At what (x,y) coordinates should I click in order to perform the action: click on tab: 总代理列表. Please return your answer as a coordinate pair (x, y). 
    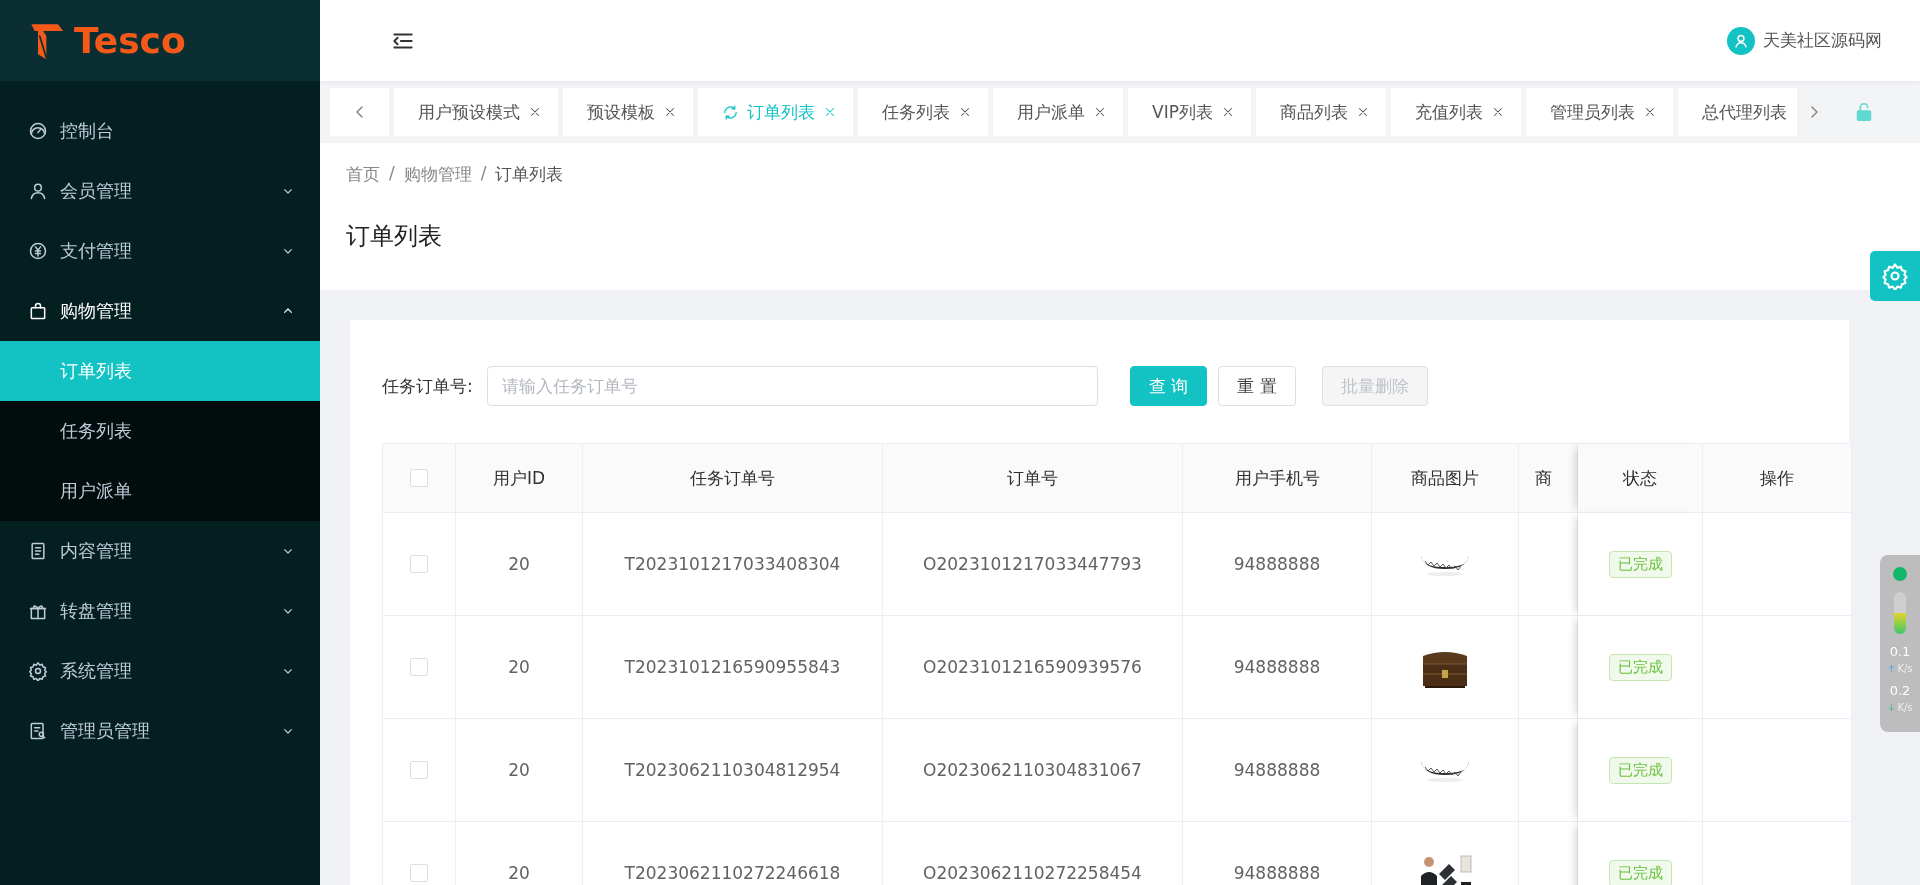
    Looking at the image, I should click on (1737, 112).